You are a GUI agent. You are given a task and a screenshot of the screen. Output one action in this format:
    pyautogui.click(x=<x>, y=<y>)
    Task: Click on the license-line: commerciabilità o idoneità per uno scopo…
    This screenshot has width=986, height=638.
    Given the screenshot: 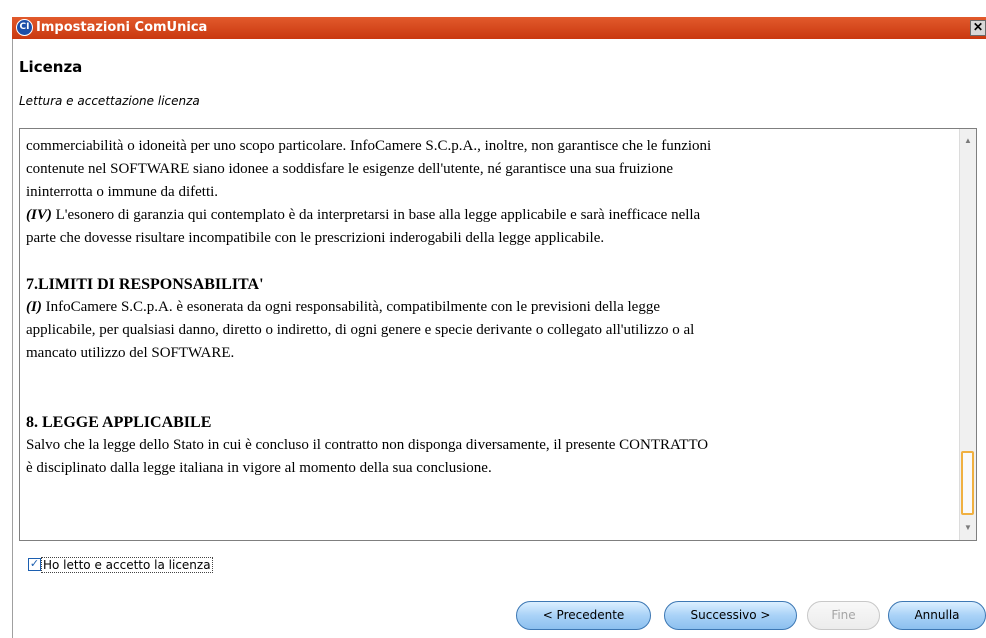 What is the action you would take?
    pyautogui.click(x=489, y=146)
    